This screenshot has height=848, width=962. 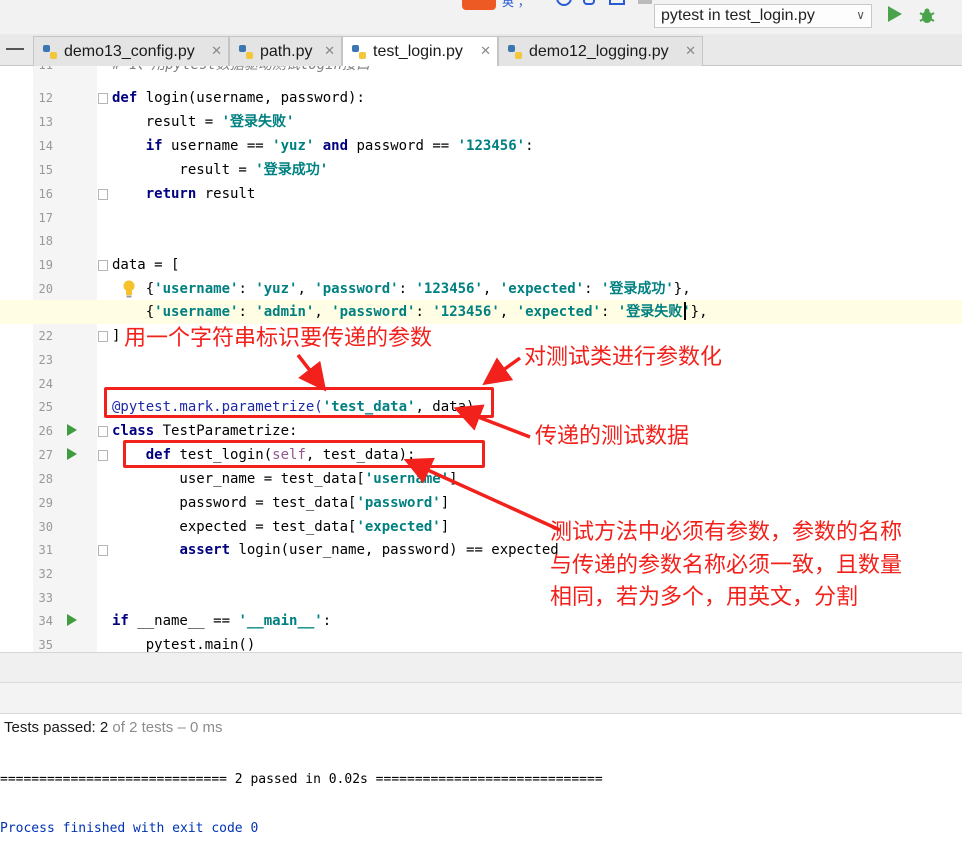 I want to click on code-line: return result, so click(x=200, y=194).